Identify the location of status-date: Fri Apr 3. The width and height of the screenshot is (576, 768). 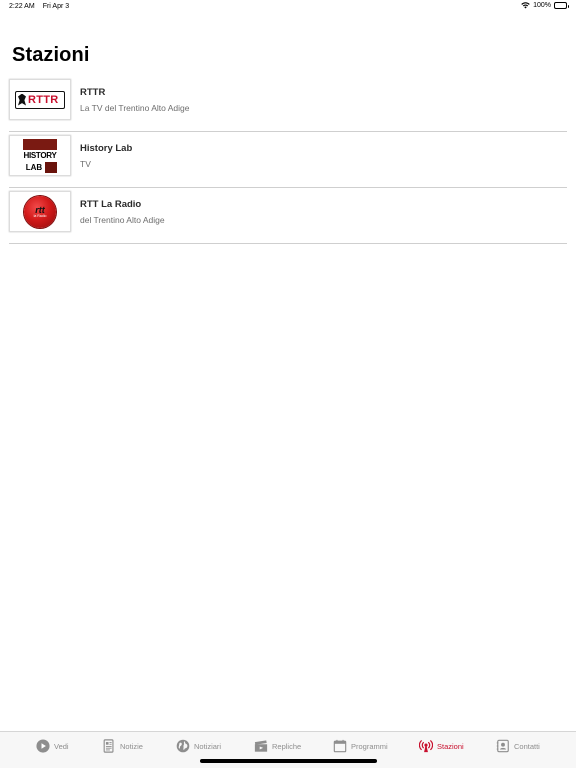
(56, 6).